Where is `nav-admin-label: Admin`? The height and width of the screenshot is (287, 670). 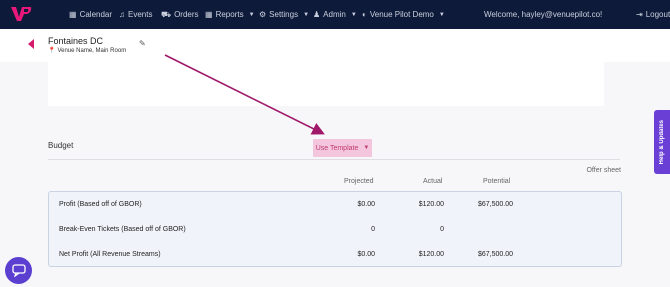
nav-admin-label: Admin is located at coordinates (334, 14).